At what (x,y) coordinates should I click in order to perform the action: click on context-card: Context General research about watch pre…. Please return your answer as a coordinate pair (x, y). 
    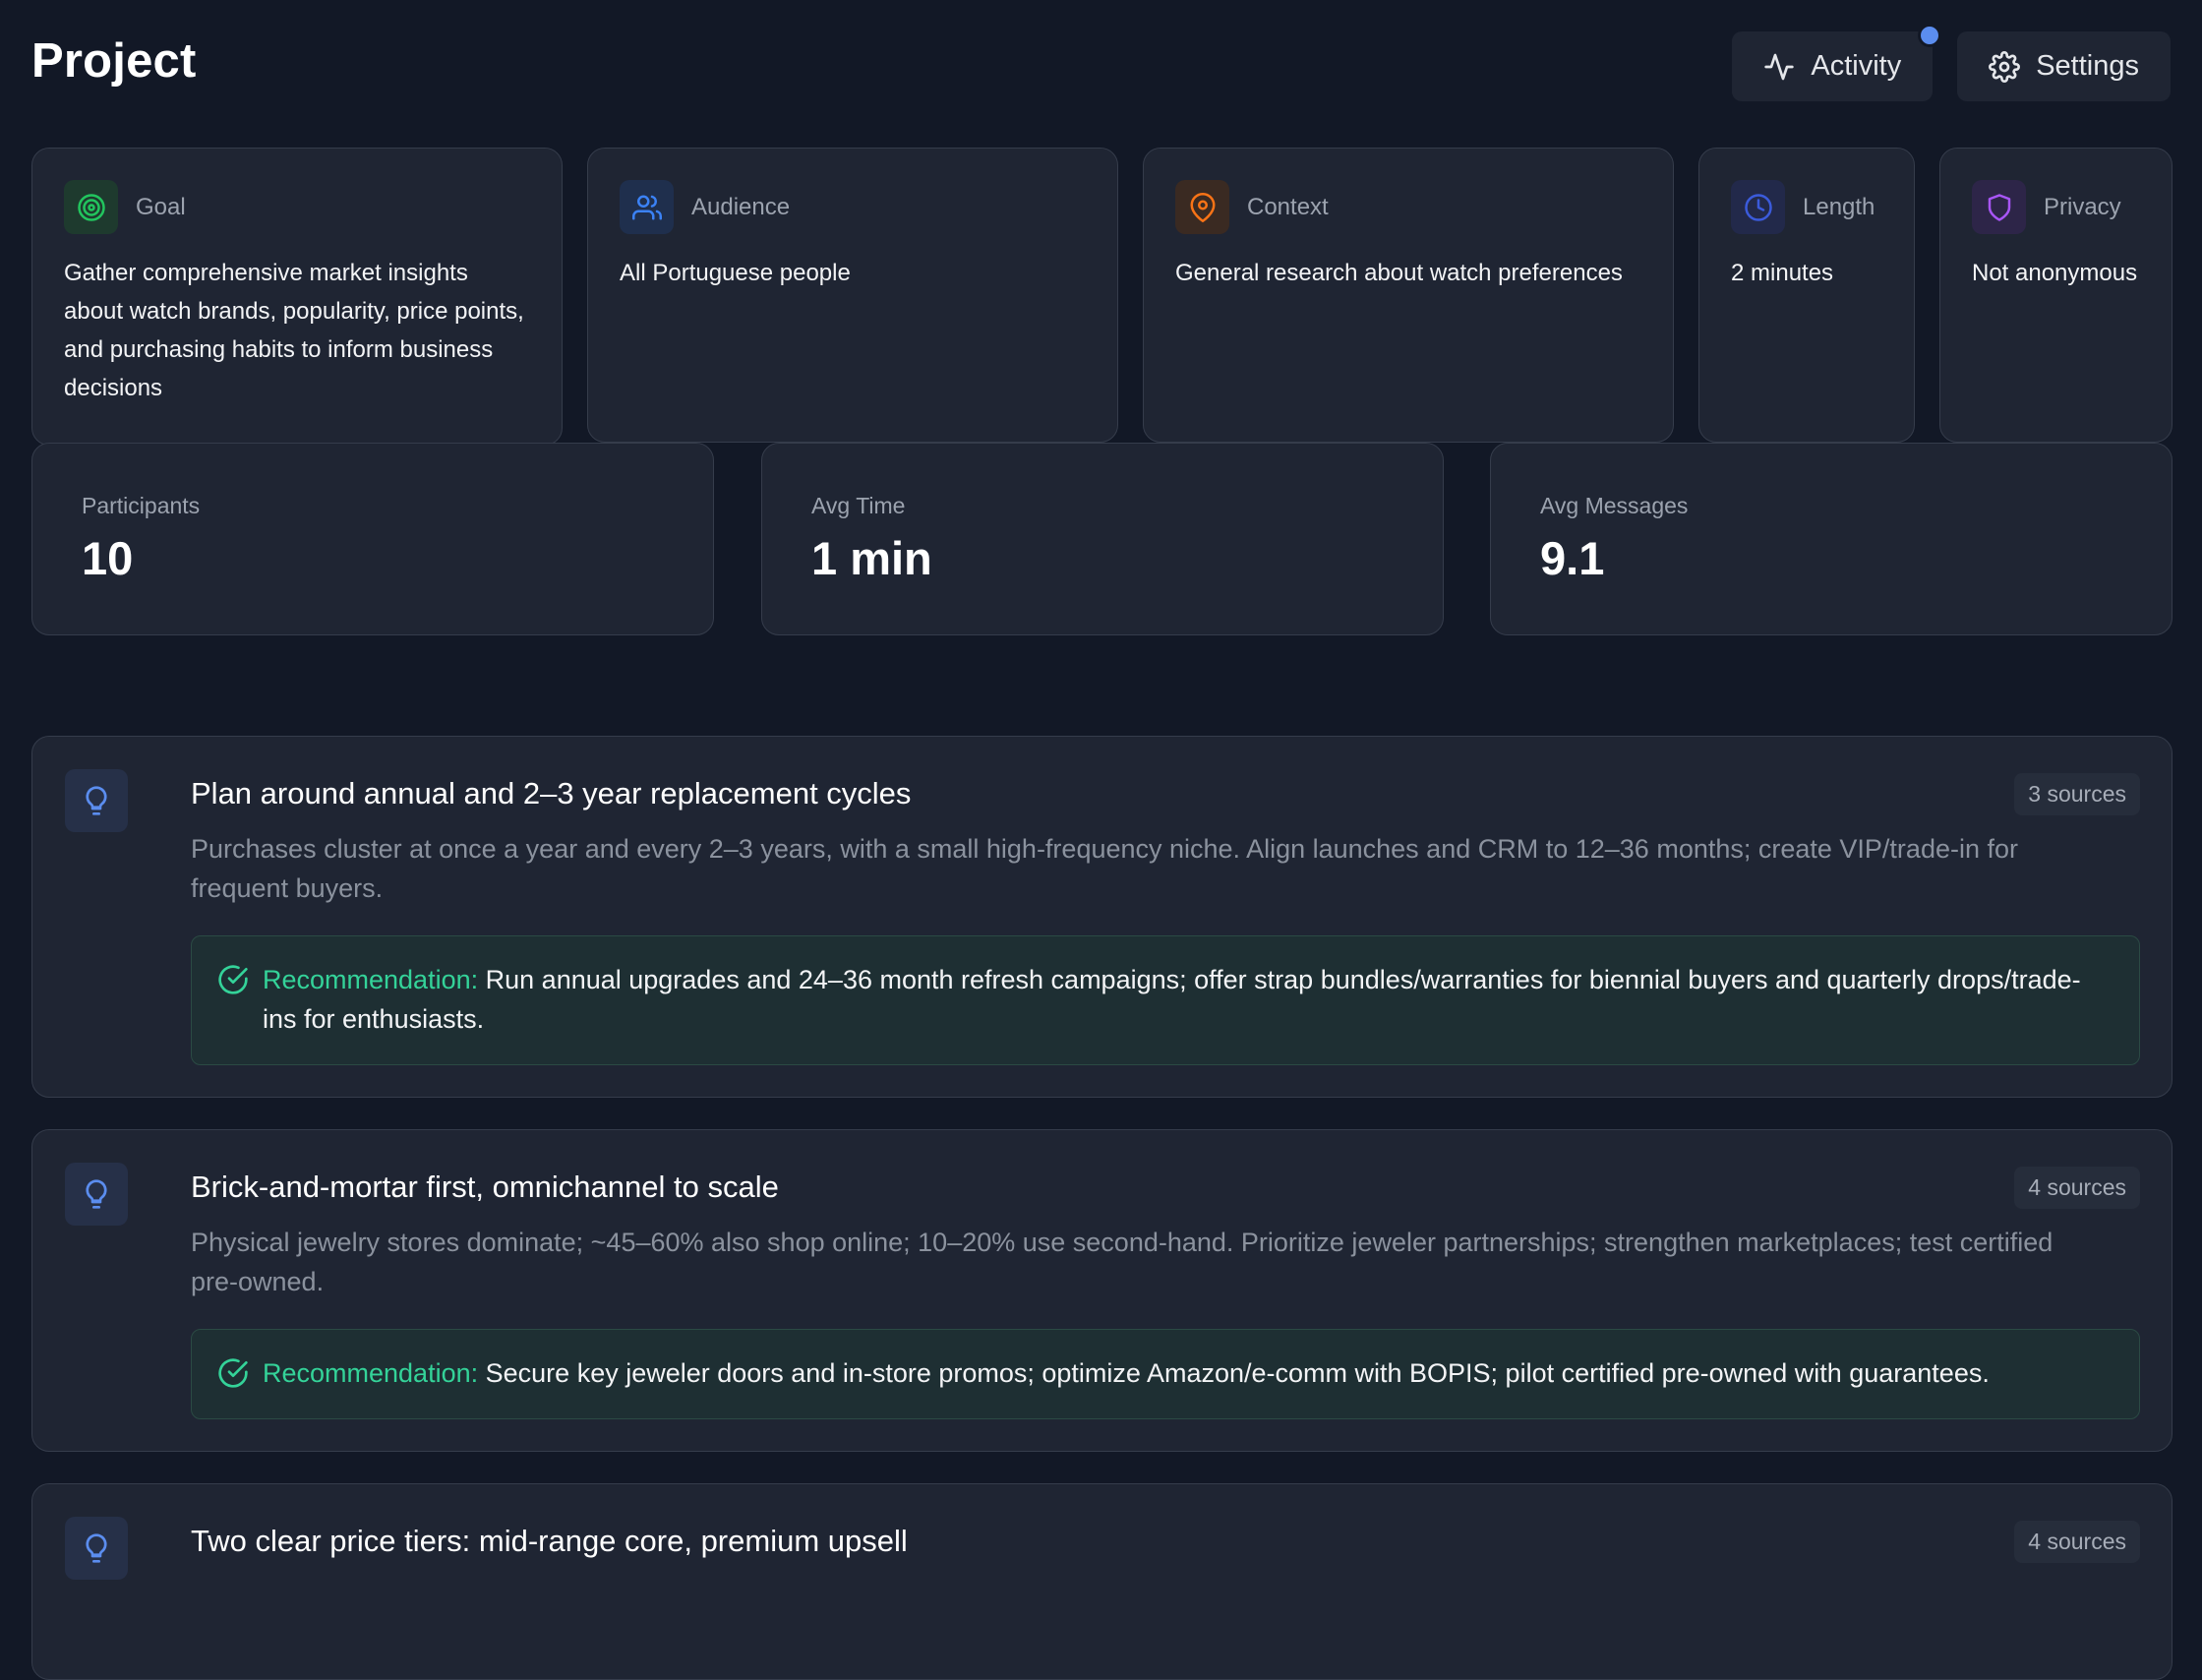
    Looking at the image, I should click on (1408, 295).